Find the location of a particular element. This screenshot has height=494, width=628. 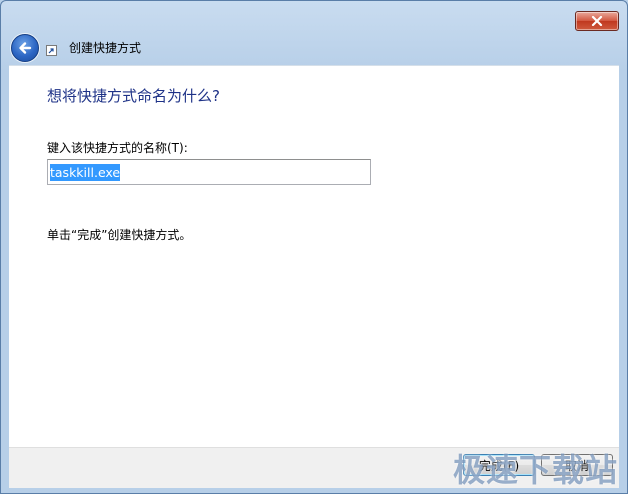

shortcut-name-label: 键入该快捷方式的名称(T): is located at coordinates (117, 148).